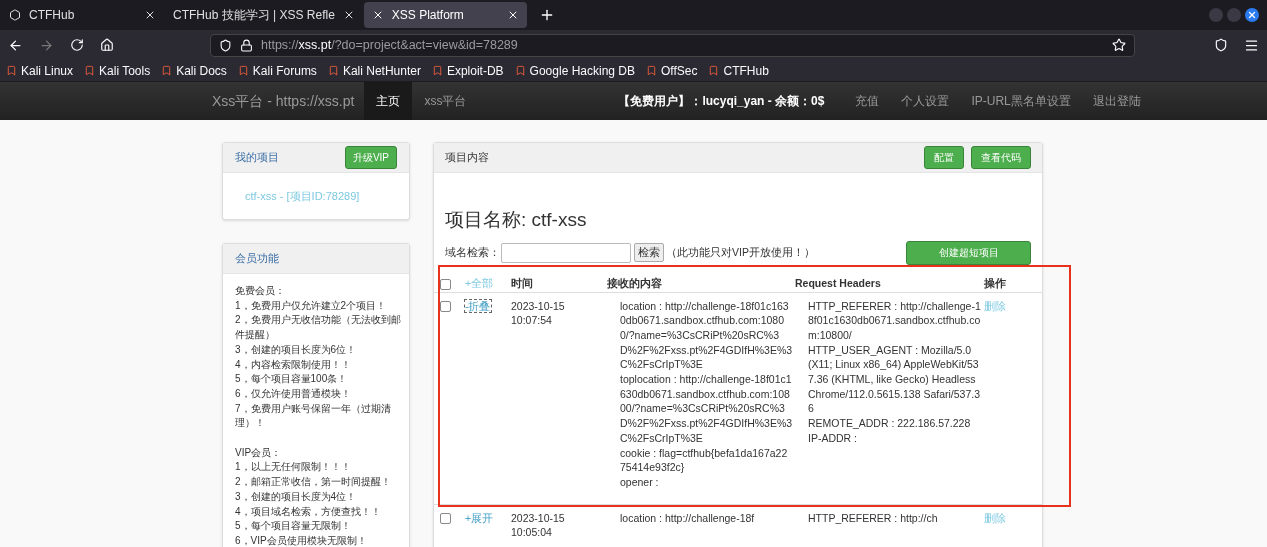 This screenshot has height=547, width=1267. Describe the element at coordinates (566, 252) in the screenshot. I see `search-field` at that location.